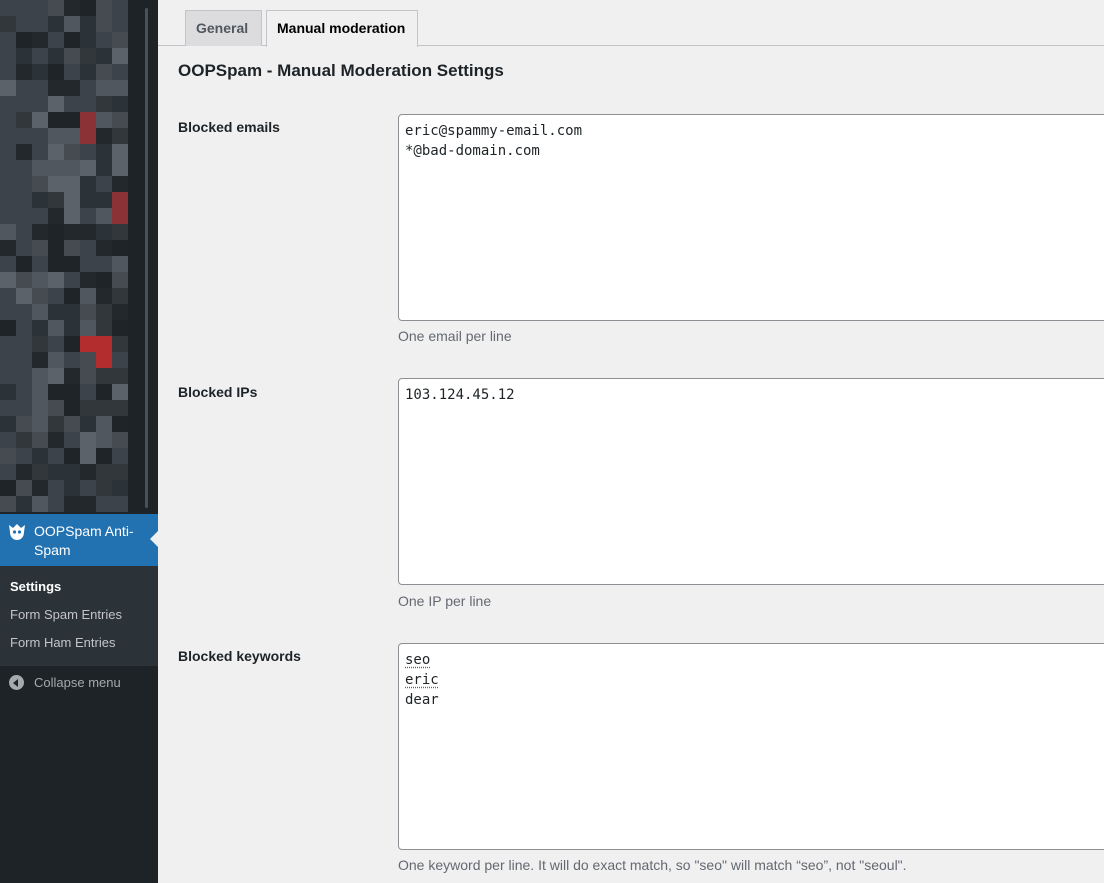  I want to click on active-menu-arrow, so click(154, 539).